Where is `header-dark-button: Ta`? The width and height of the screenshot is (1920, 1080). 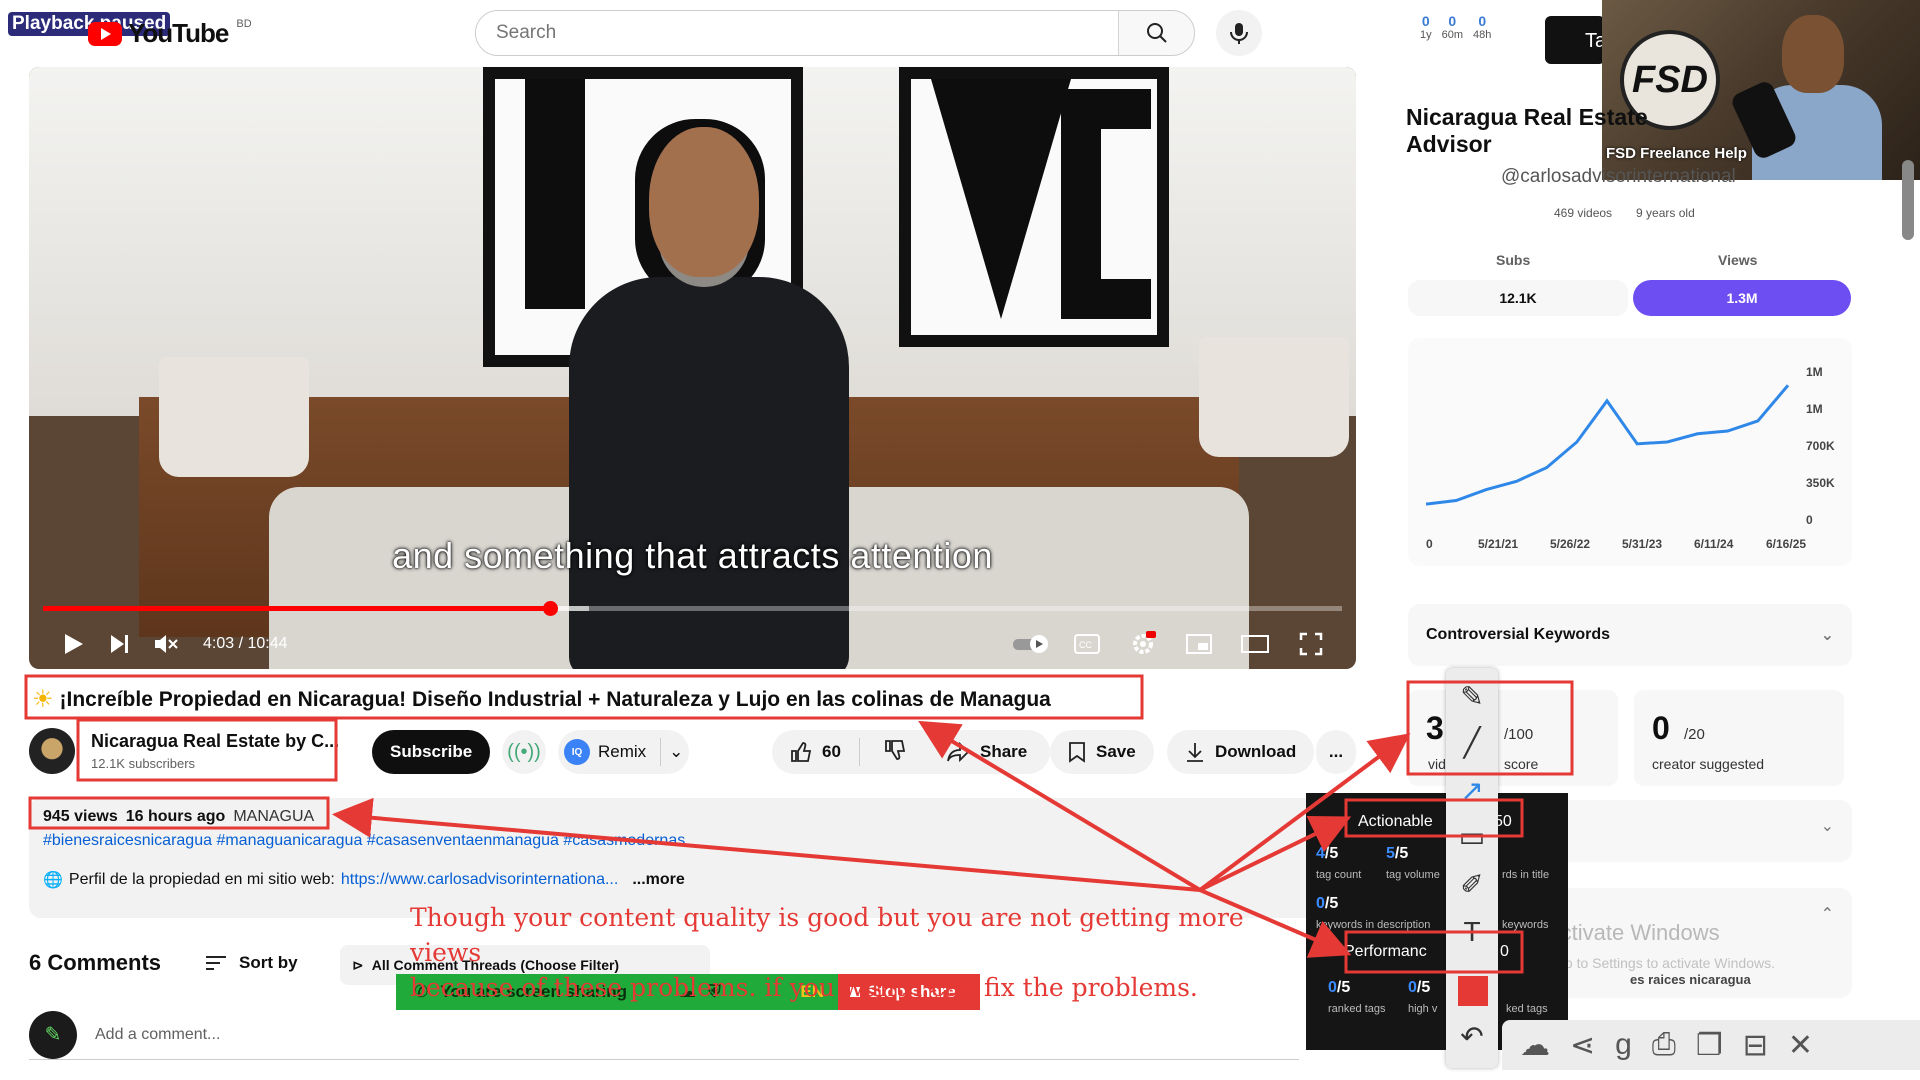 header-dark-button: Ta is located at coordinates (1575, 40).